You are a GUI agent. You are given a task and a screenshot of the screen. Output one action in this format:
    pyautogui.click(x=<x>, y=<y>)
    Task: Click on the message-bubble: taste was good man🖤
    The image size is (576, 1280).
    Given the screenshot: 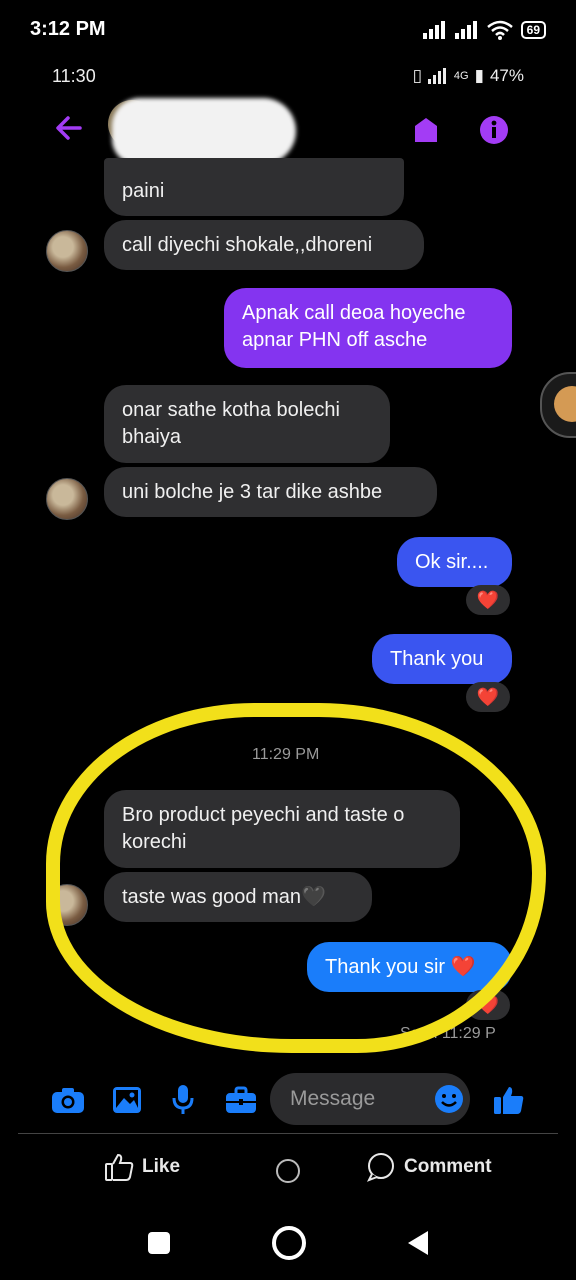 What is the action you would take?
    pyautogui.click(x=238, y=897)
    